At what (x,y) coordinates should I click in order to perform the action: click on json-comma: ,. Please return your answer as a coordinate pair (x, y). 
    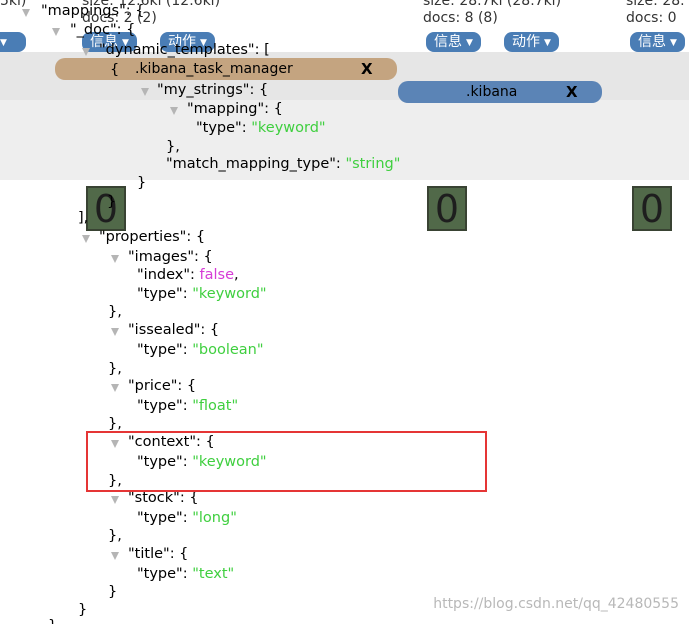
    Looking at the image, I should click on (236, 275).